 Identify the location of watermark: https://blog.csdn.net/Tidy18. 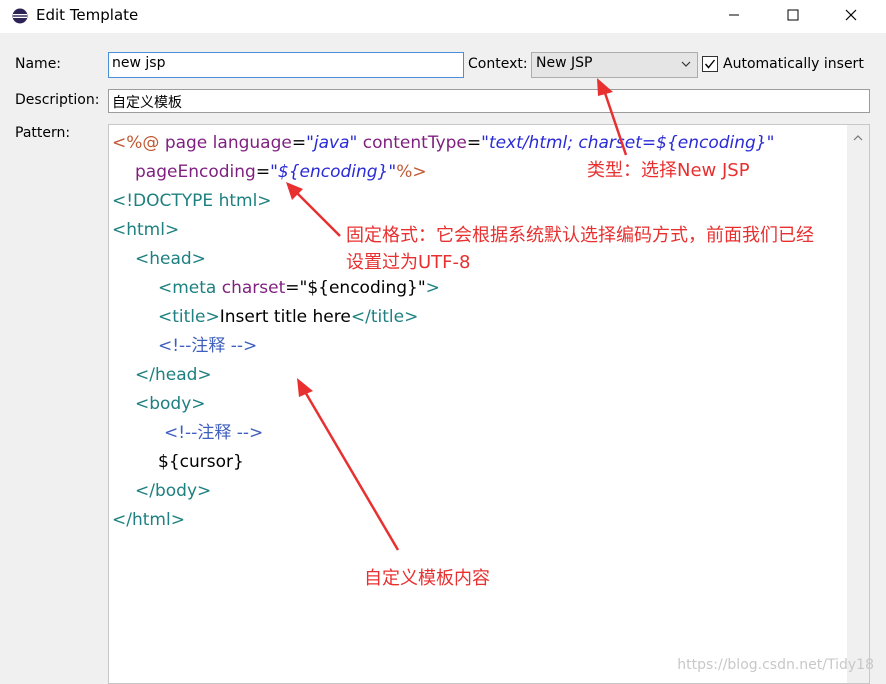
(775, 665).